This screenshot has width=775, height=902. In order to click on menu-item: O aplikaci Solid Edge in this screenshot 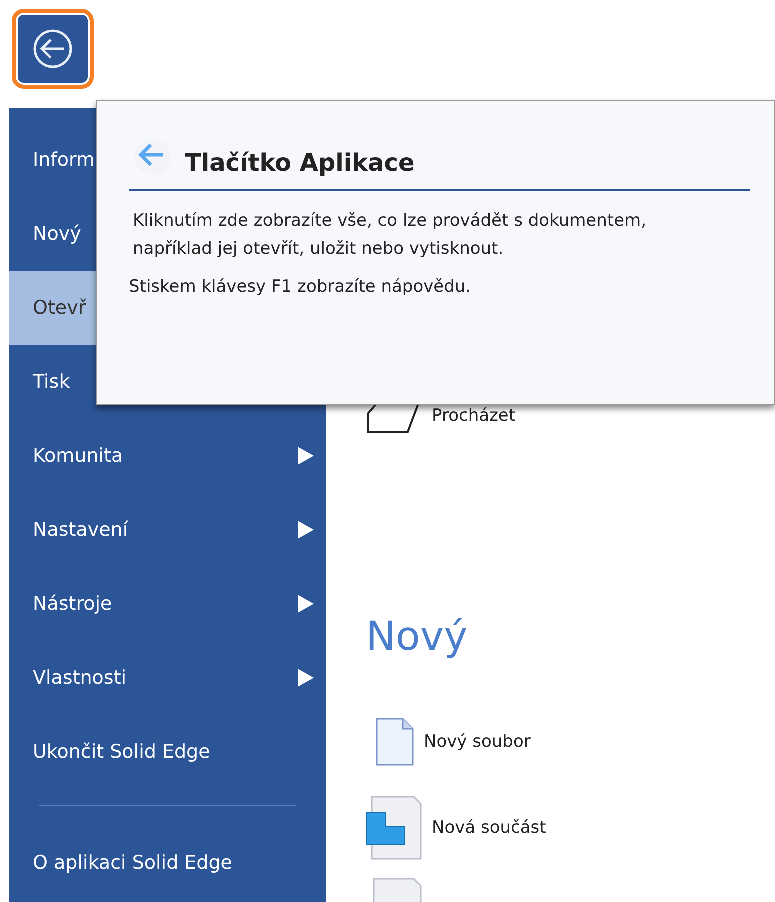, I will do `click(167, 863)`.